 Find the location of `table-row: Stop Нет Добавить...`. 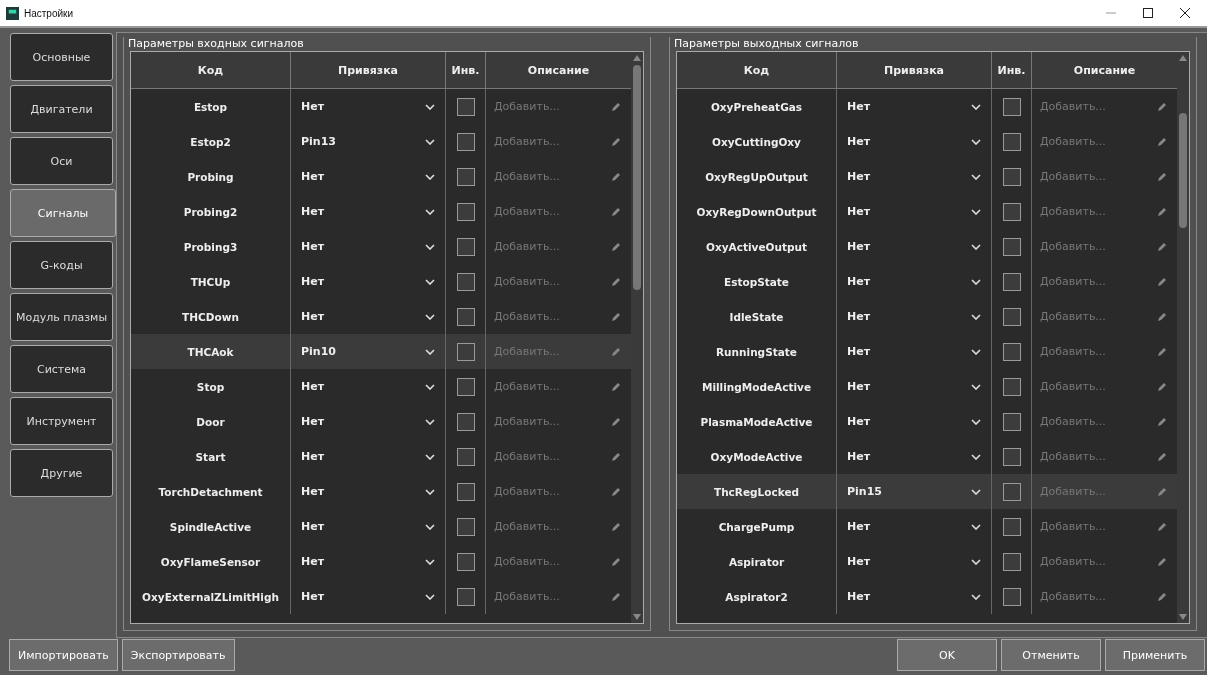

table-row: Stop Нет Добавить... is located at coordinates (381, 386).